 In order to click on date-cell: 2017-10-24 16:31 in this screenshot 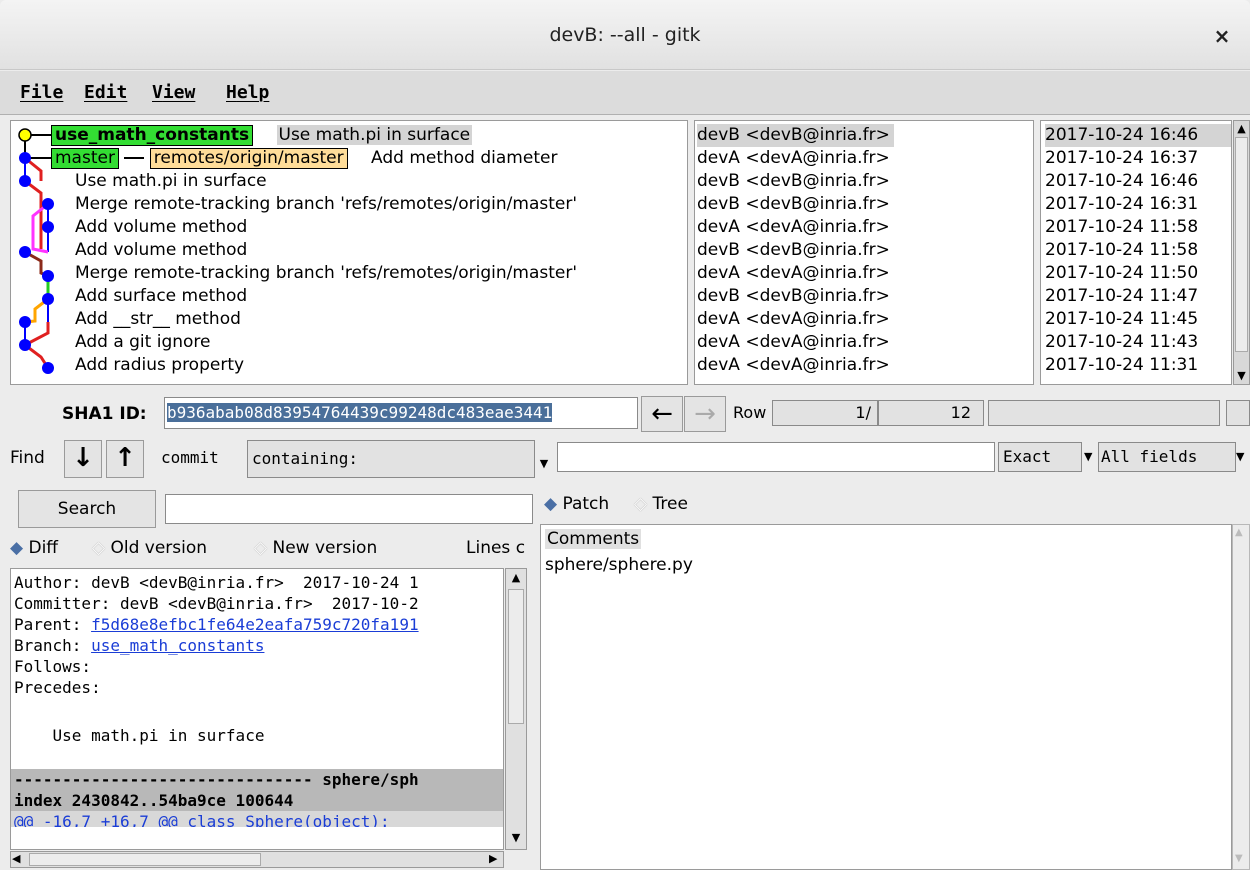, I will do `click(1121, 204)`.